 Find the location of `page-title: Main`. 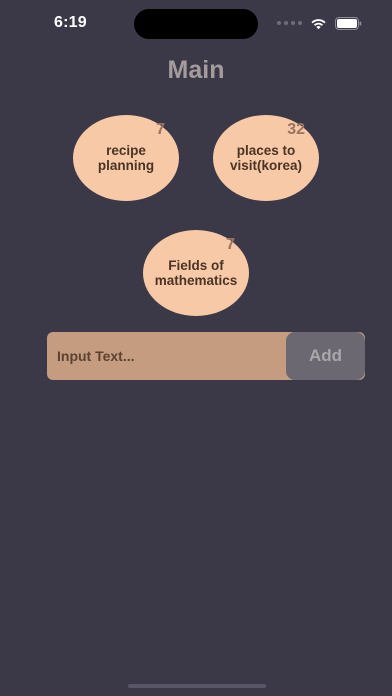

page-title: Main is located at coordinates (196, 70).